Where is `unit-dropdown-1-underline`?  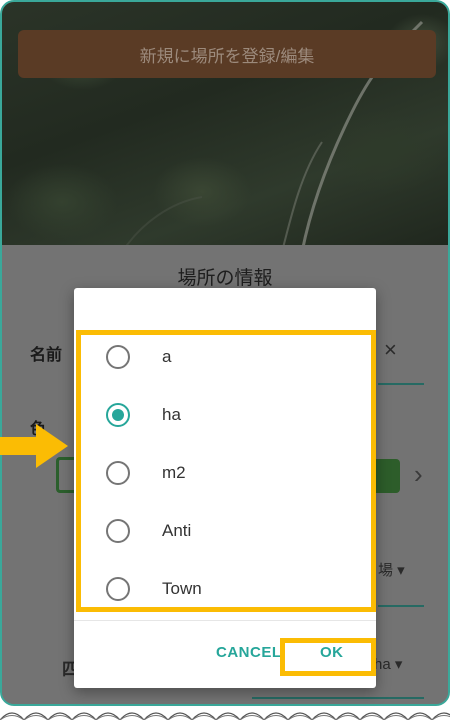
unit-dropdown-1-underline is located at coordinates (401, 606).